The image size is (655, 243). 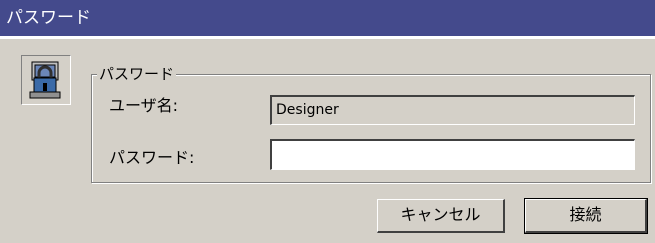 I want to click on window-title: パスワード, so click(x=48, y=18).